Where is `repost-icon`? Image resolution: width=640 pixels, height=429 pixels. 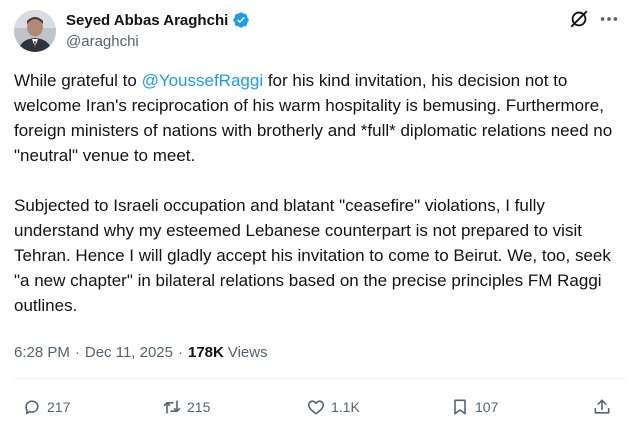
repost-icon is located at coordinates (172, 407).